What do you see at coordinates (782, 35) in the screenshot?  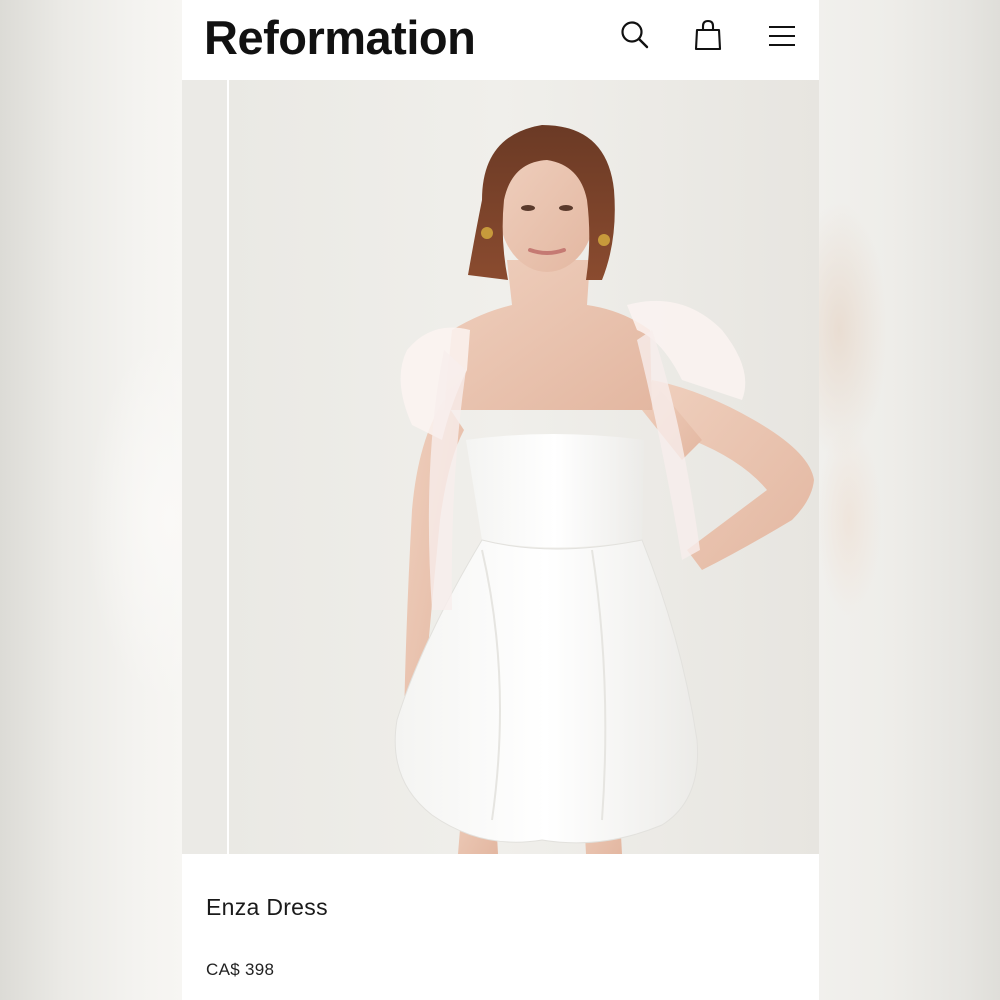 I see `menu-icon` at bounding box center [782, 35].